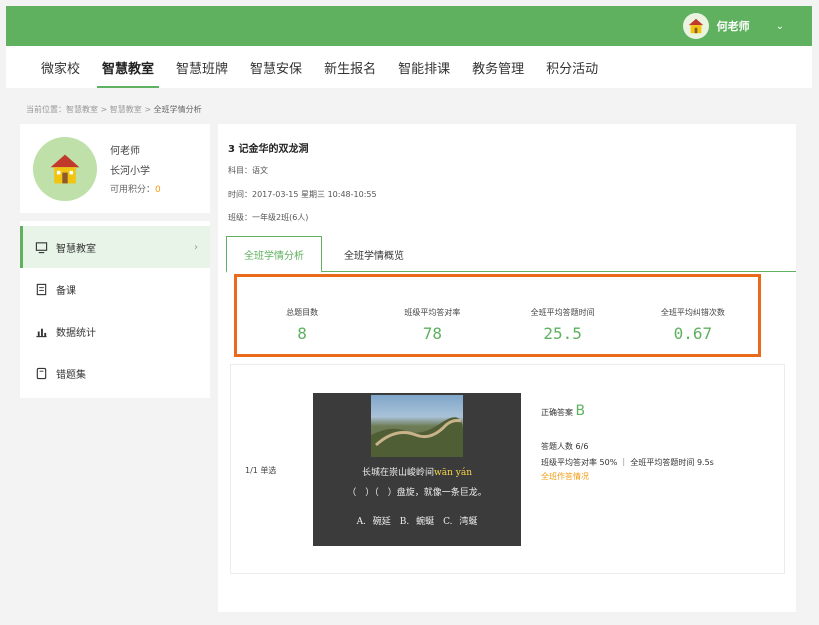 This screenshot has height=625, width=819. What do you see at coordinates (46, 109) in the screenshot?
I see `breadcrumb-prefix: 当前位置：` at bounding box center [46, 109].